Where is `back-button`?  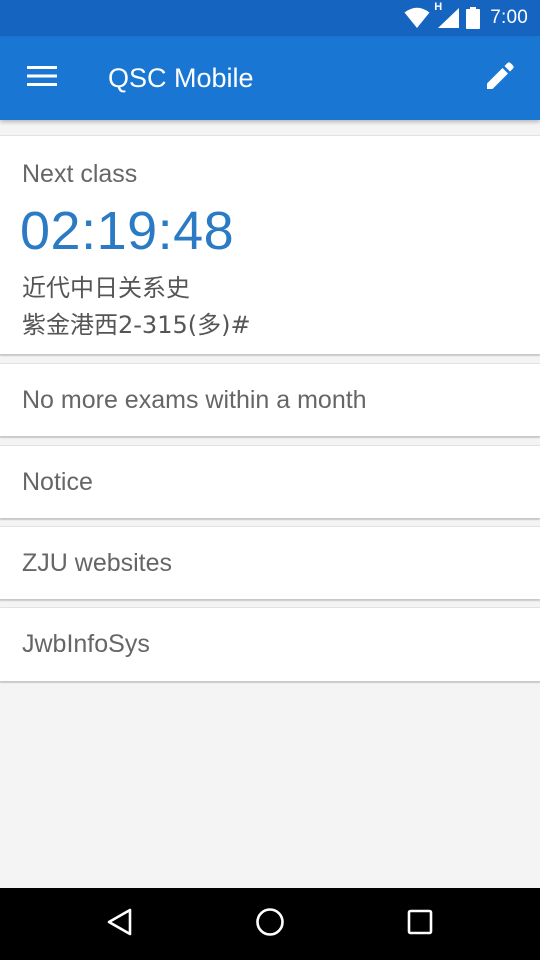 back-button is located at coordinates (120, 924).